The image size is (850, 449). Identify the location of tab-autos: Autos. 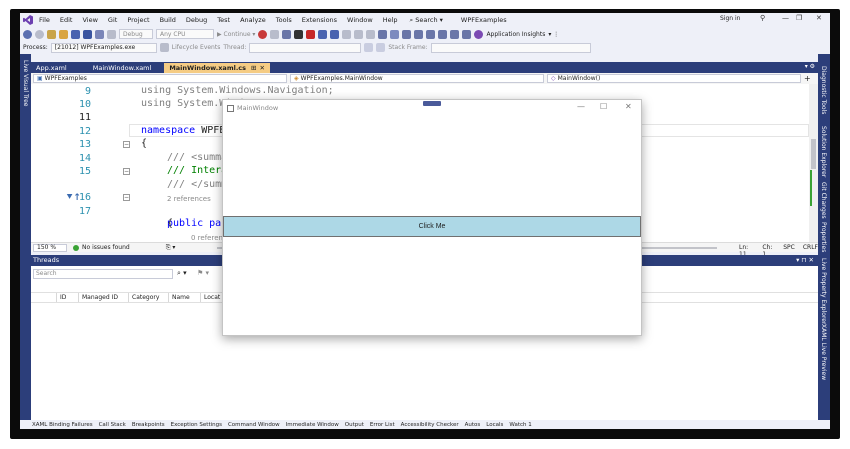
(473, 425).